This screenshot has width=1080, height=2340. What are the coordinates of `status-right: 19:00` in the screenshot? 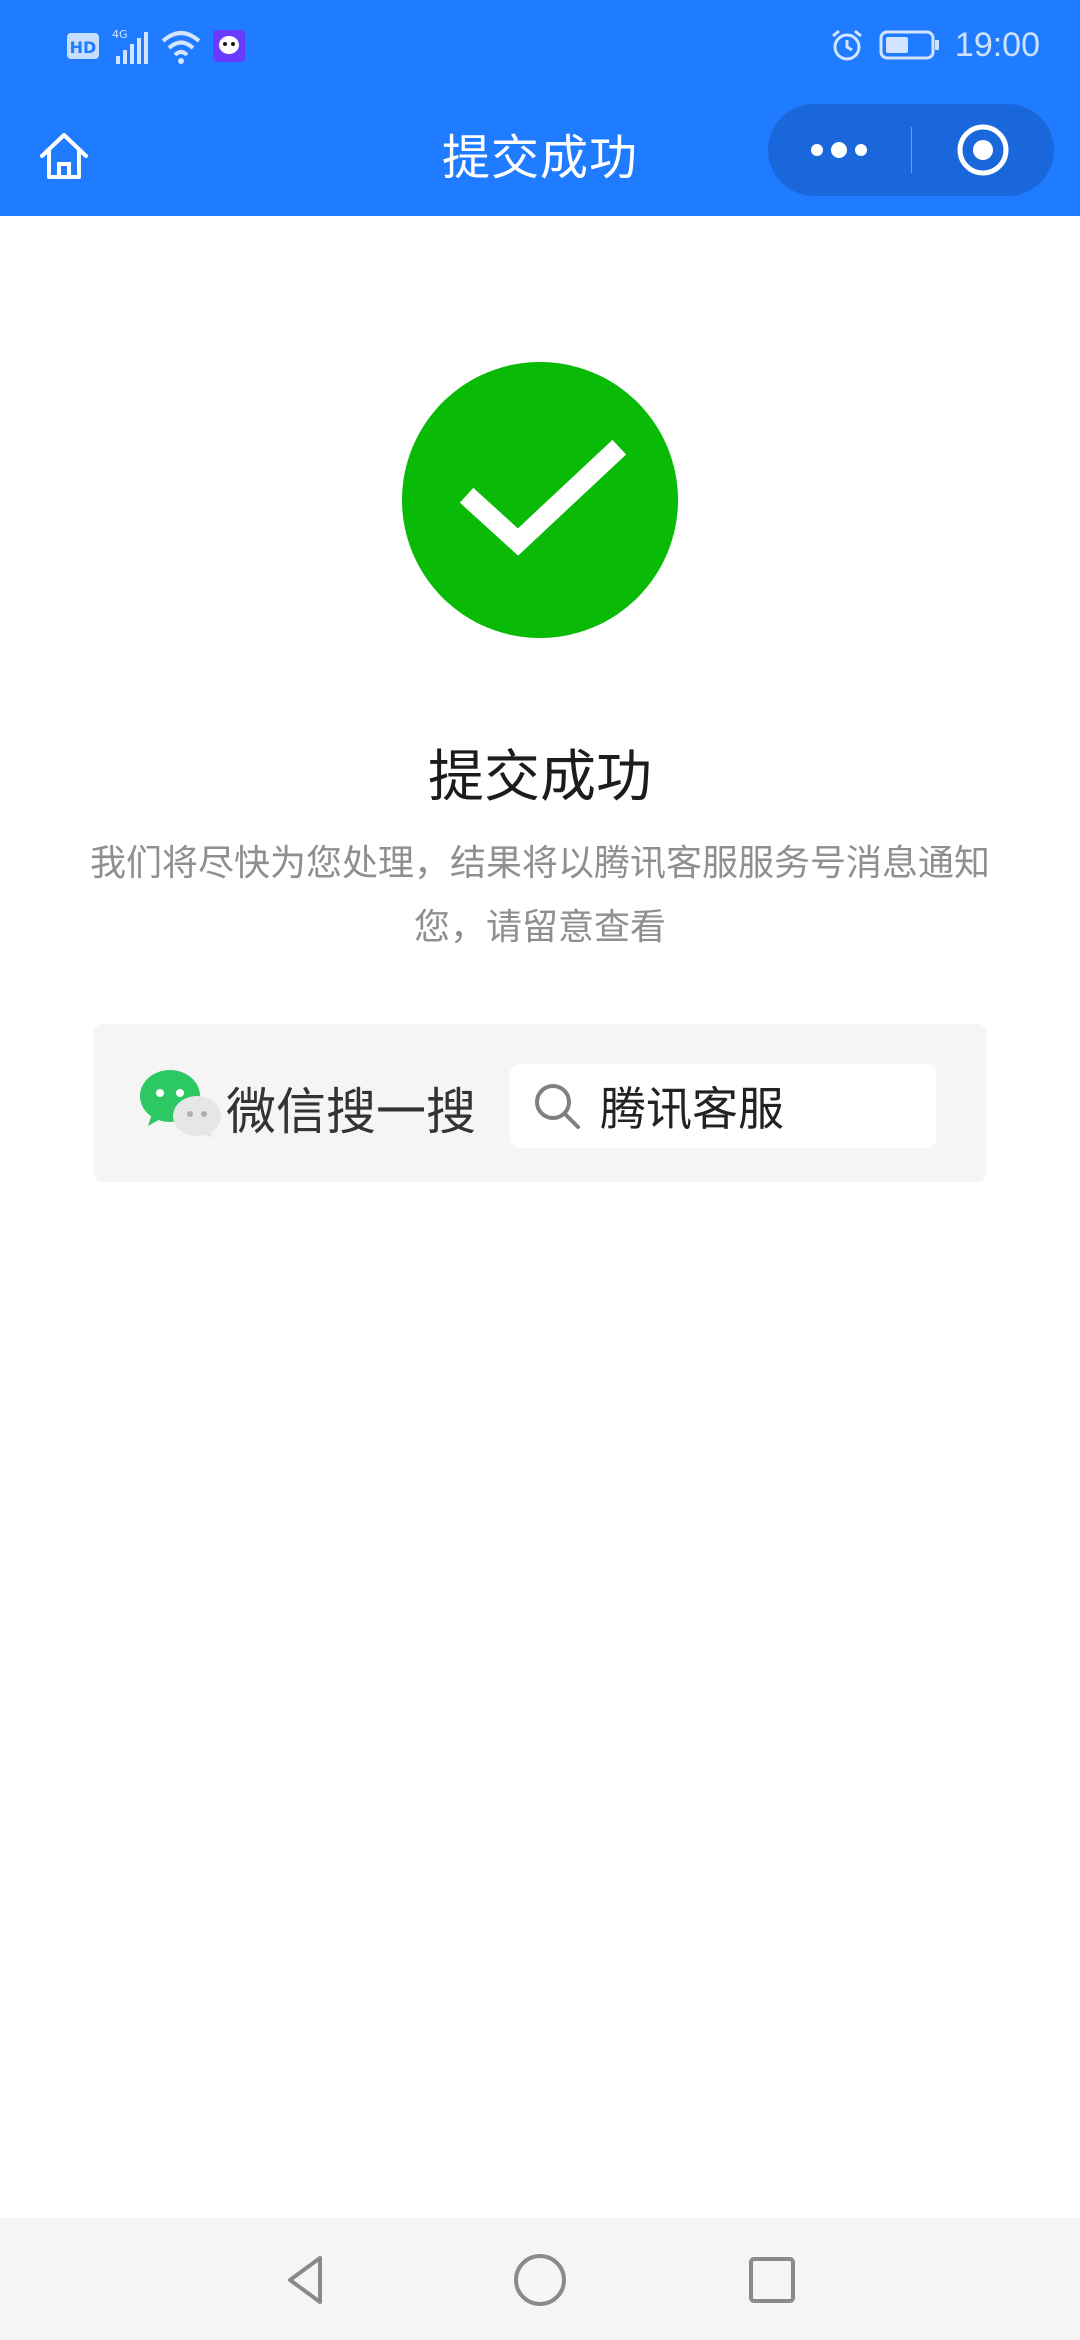 It's located at (934, 45).